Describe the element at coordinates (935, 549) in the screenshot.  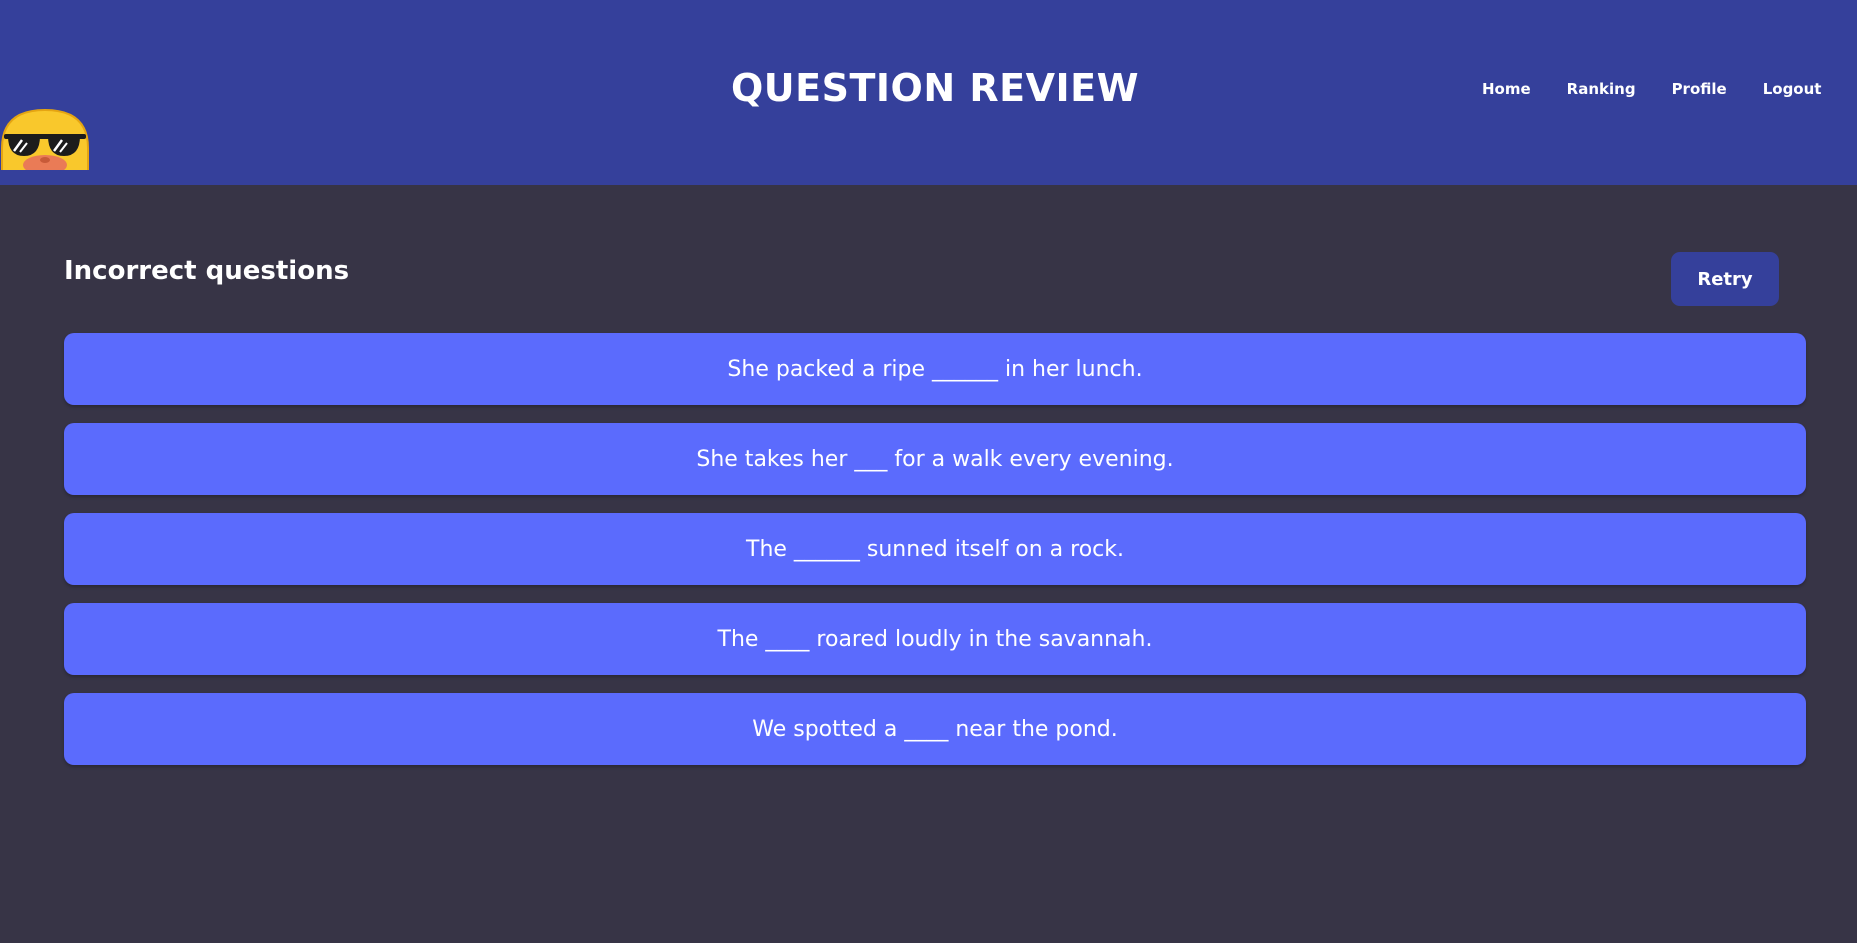
I see `question-item: The ______ sunned itself on a rock.` at that location.